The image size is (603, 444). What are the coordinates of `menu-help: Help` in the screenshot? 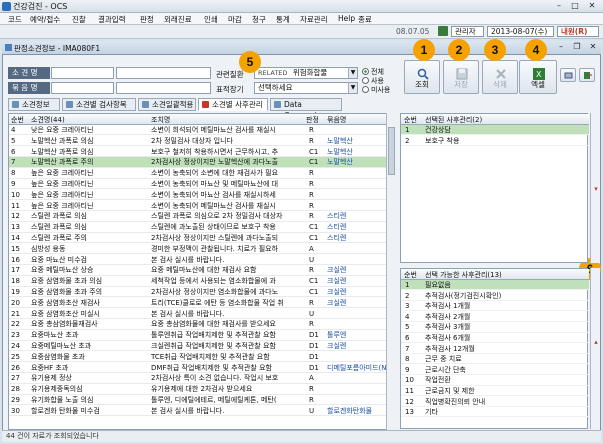 It's located at (346, 18).